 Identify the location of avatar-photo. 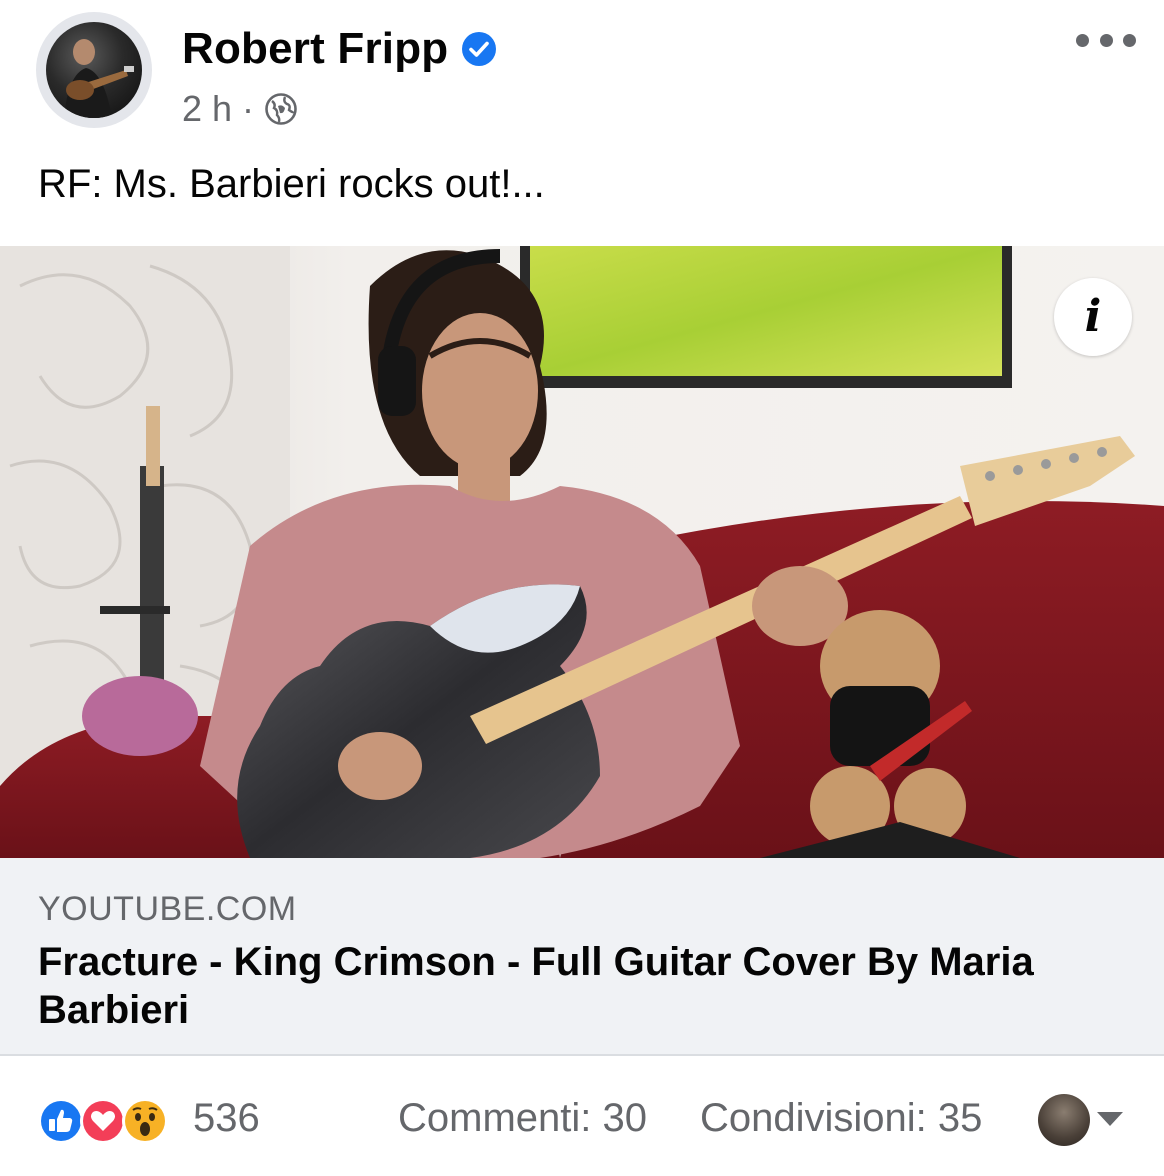
(94, 70).